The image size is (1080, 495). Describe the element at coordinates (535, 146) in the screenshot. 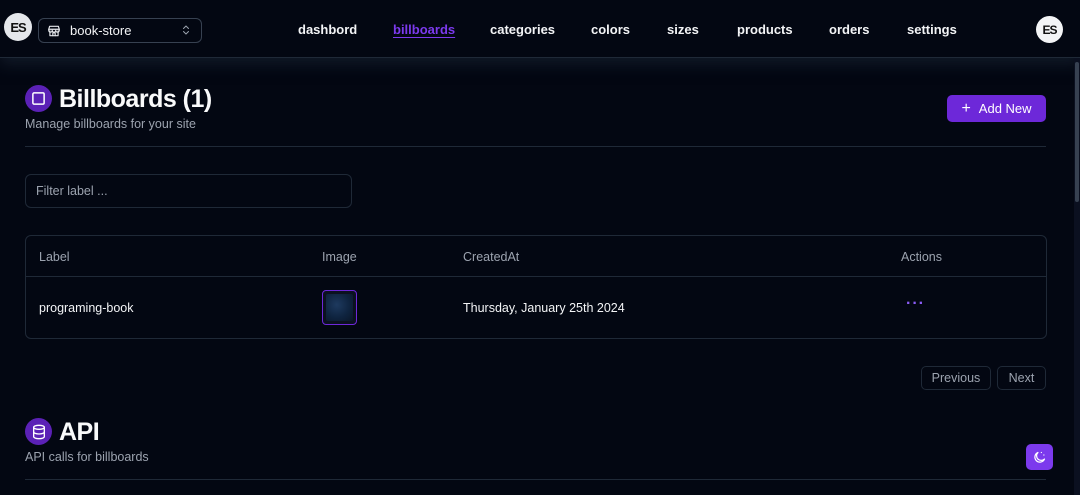

I see `divider` at that location.